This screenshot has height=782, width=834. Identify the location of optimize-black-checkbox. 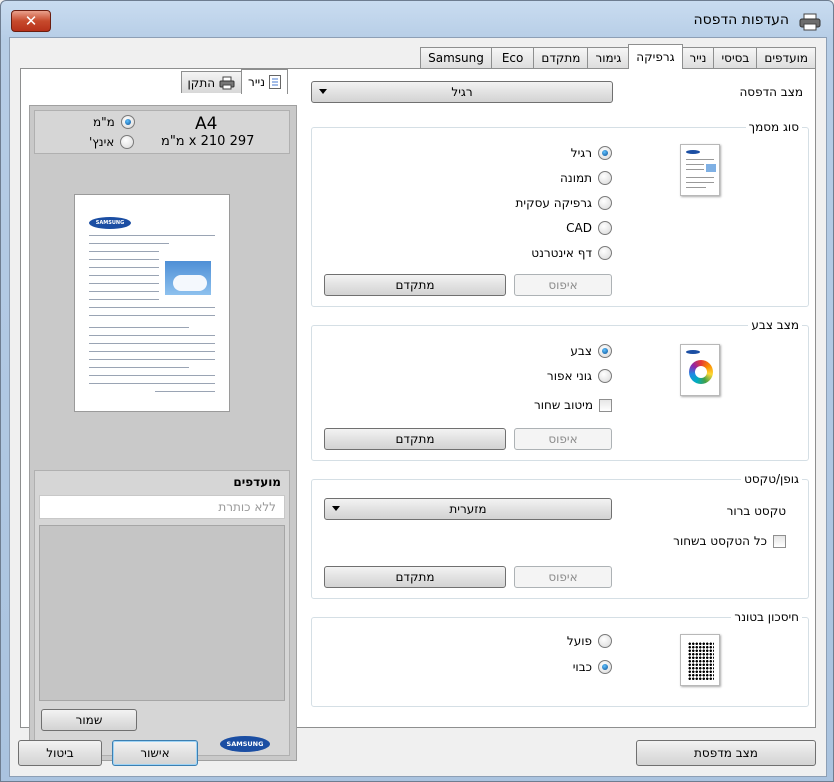
(605, 405).